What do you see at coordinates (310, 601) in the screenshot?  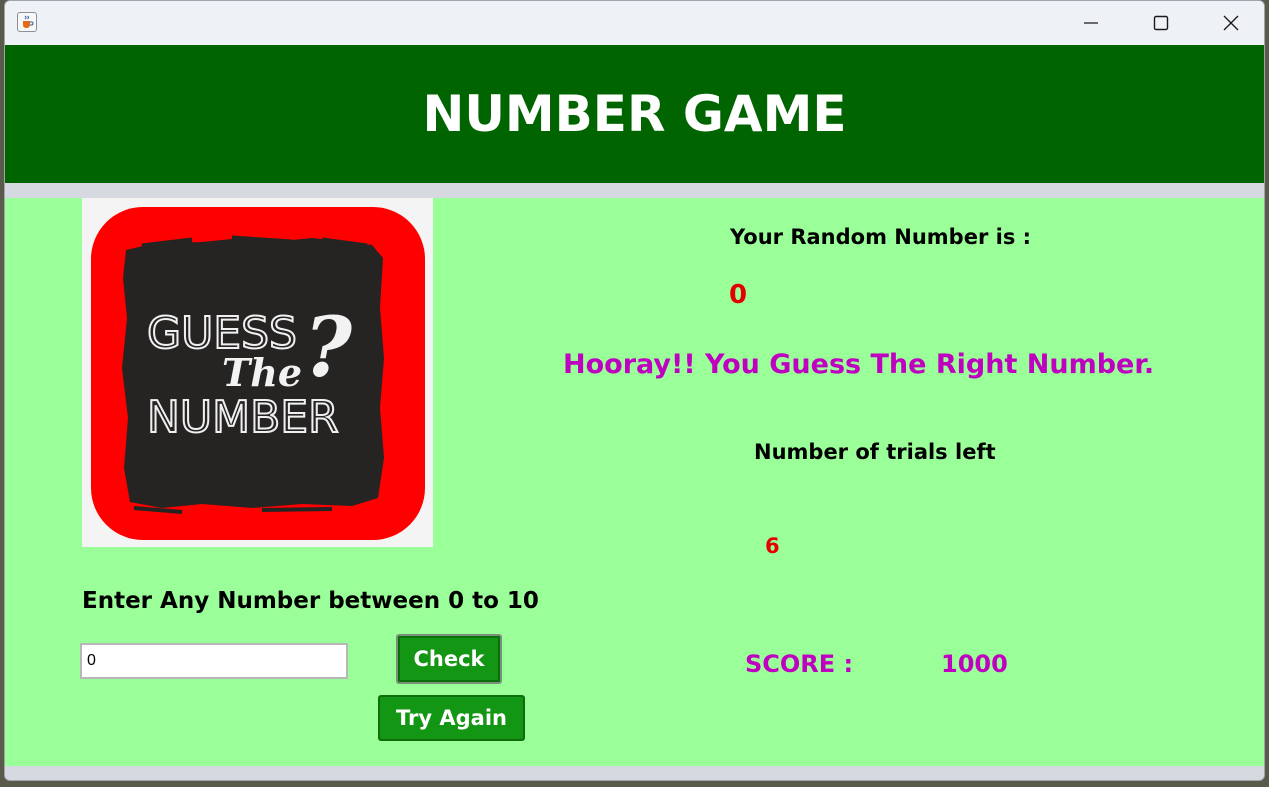 I see `input-prompt: Enter Any Number between 0 to 10` at bounding box center [310, 601].